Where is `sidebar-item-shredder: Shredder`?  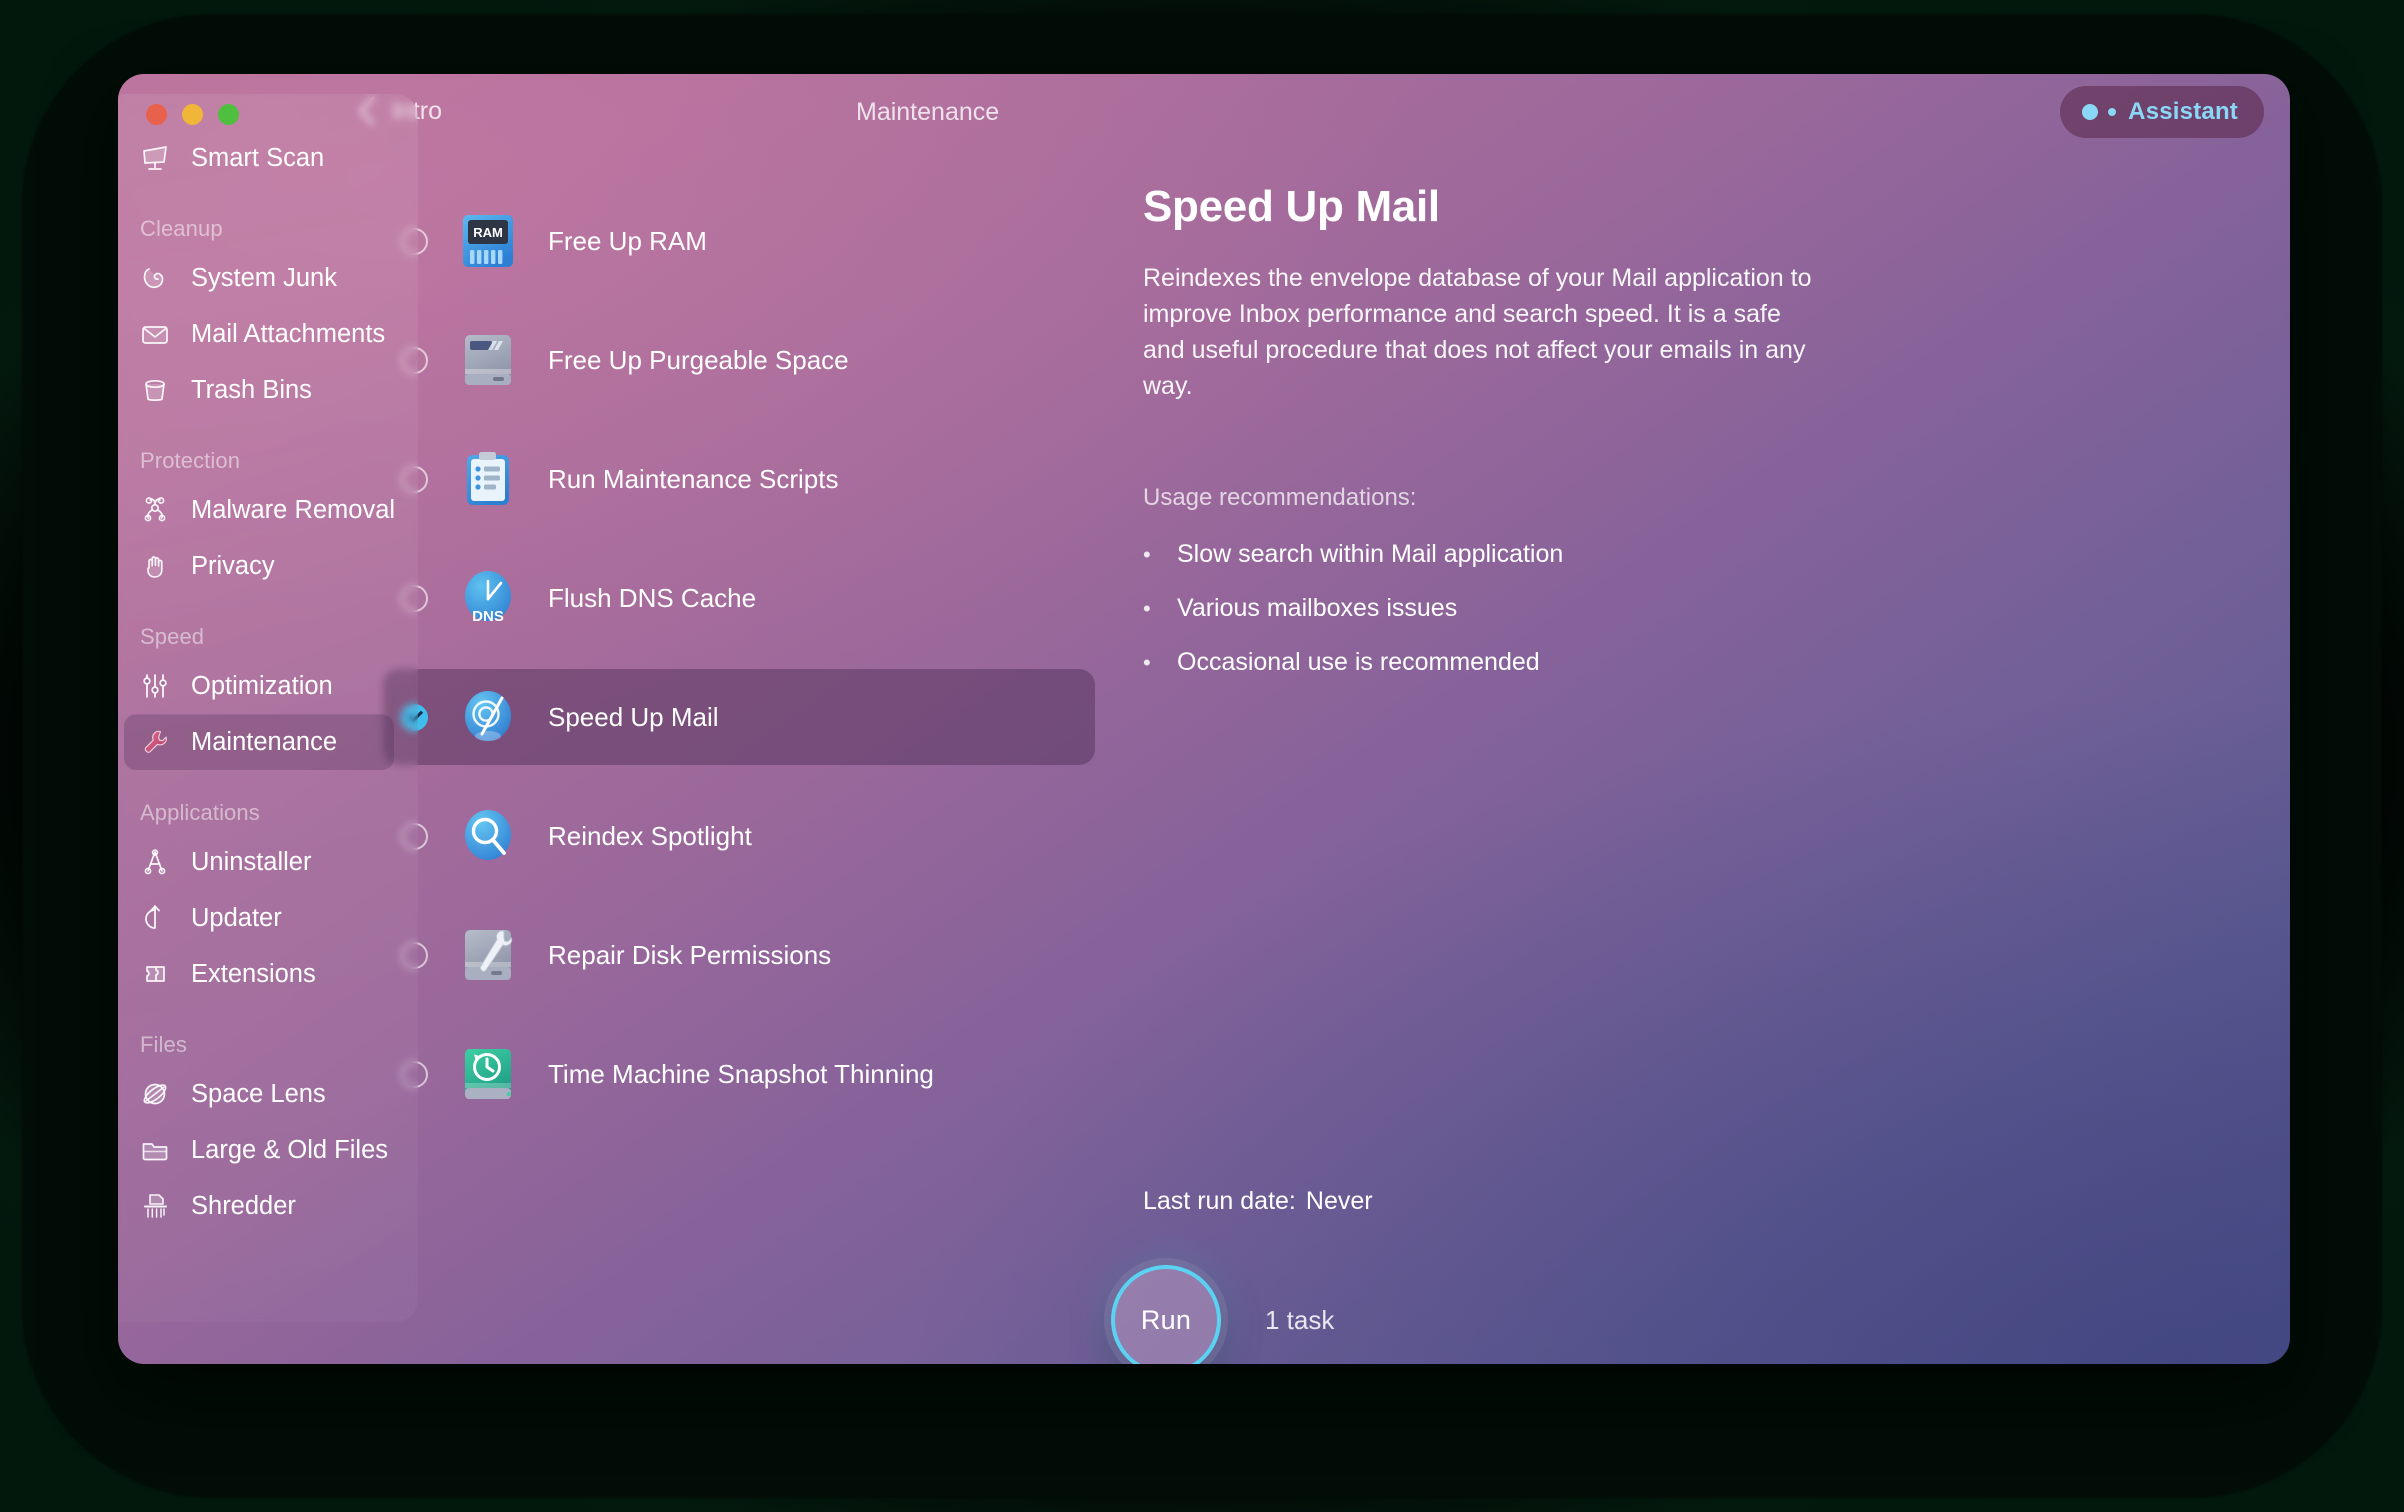 sidebar-item-shredder: Shredder is located at coordinates (259, 1206).